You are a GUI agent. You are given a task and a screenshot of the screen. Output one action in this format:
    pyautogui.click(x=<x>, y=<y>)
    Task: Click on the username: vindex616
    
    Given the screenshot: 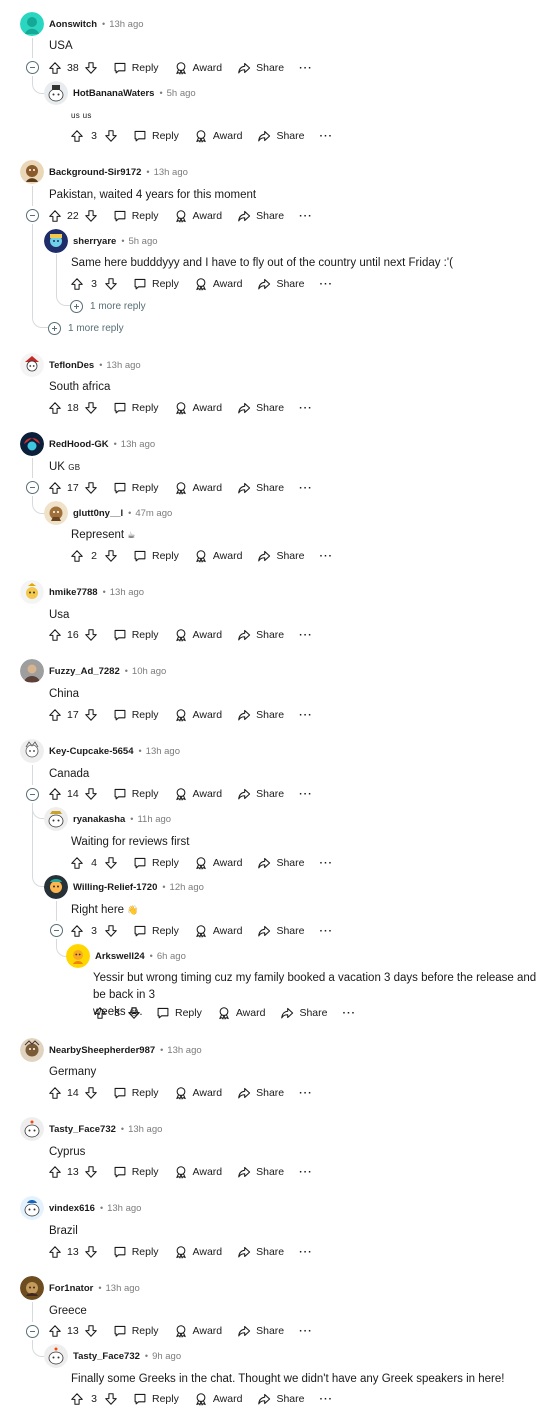 What is the action you would take?
    pyautogui.click(x=72, y=1208)
    